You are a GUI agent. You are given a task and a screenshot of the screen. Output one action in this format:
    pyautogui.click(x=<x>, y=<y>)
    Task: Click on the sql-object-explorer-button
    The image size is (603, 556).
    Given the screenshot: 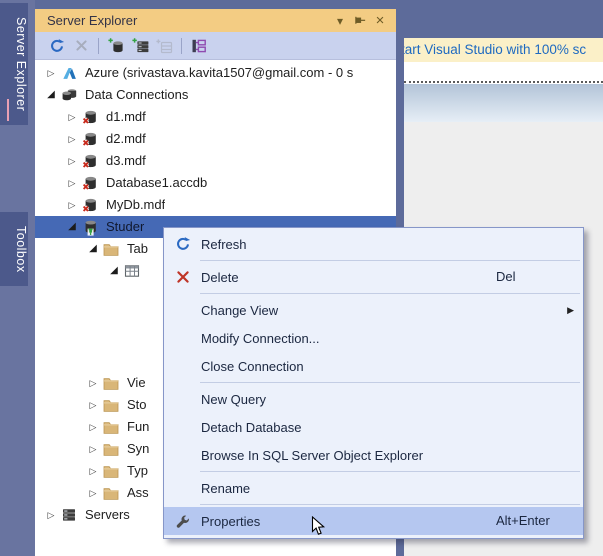 What is the action you would take?
    pyautogui.click(x=199, y=46)
    